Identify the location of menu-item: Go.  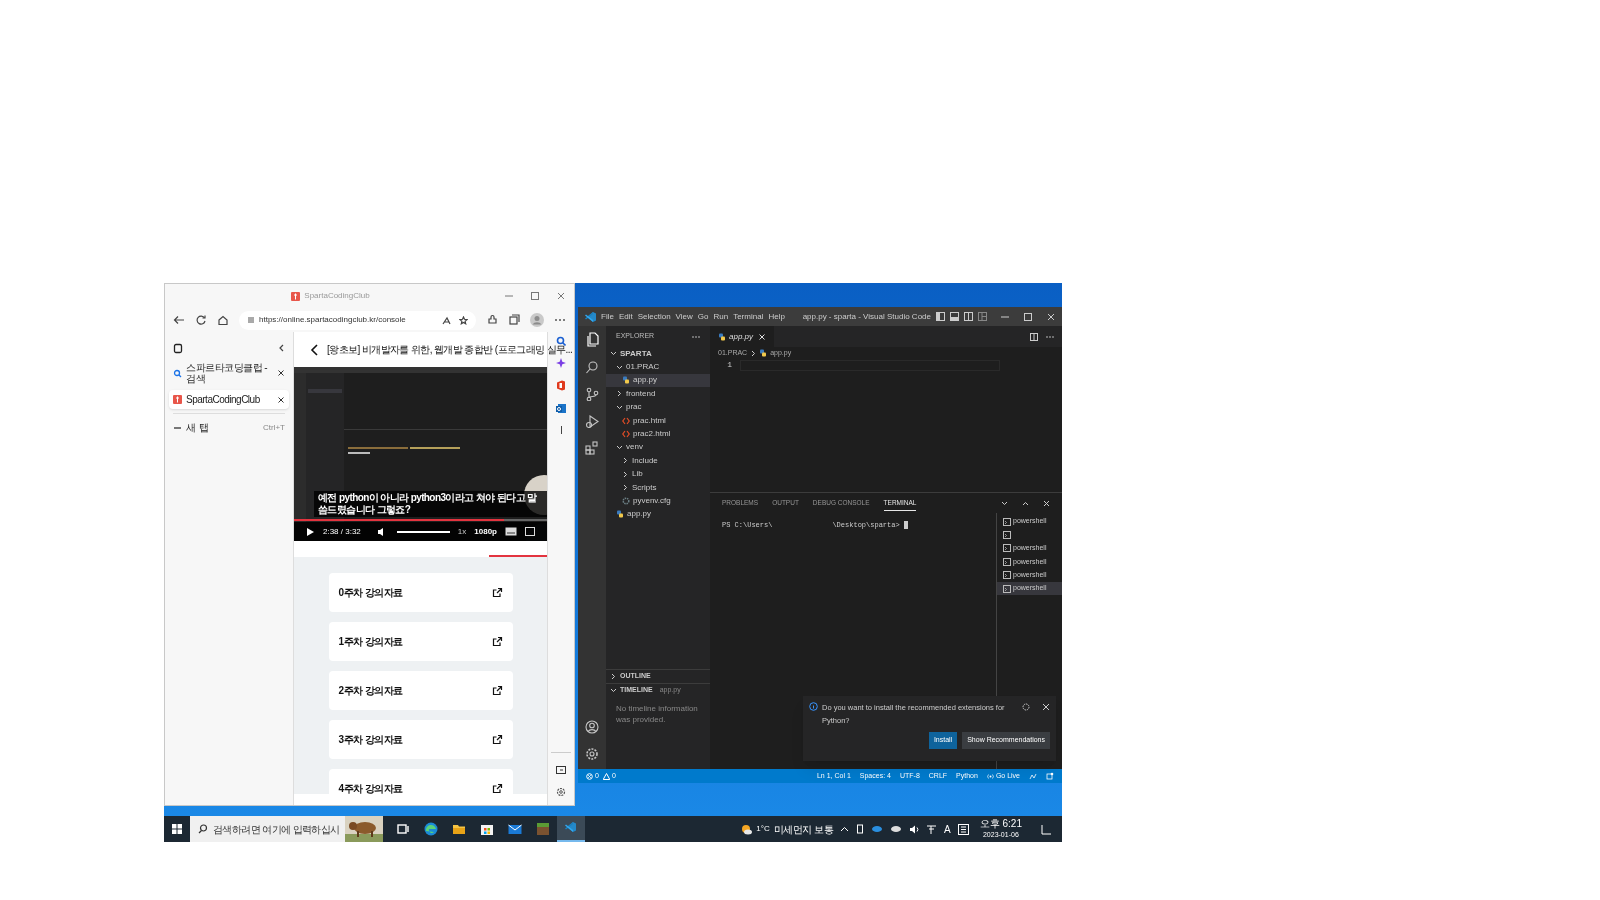
(703, 316).